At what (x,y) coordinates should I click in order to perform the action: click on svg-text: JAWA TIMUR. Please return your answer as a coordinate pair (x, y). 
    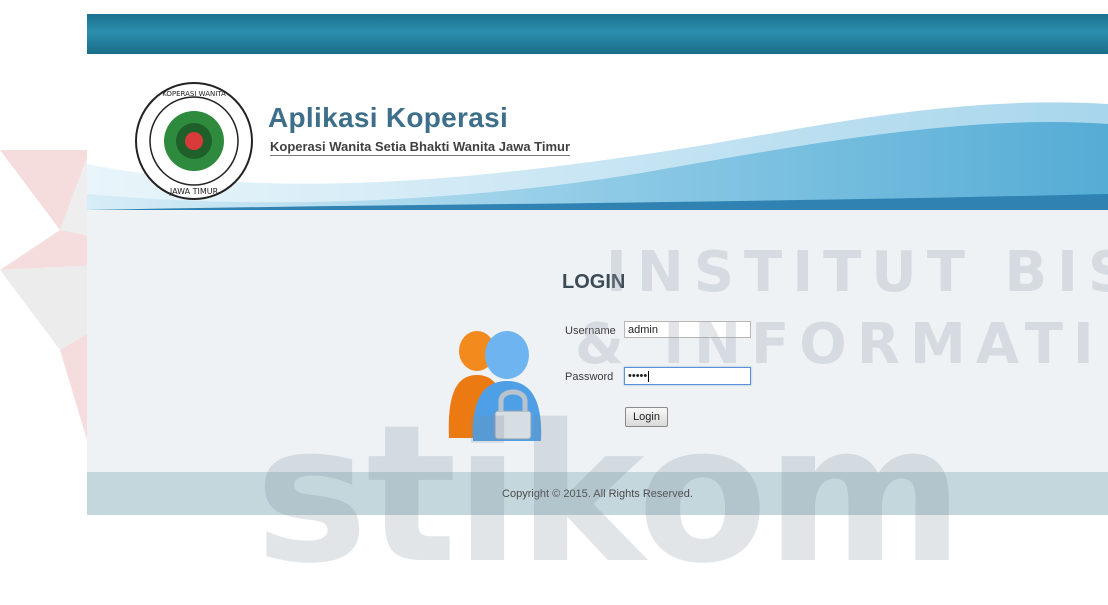
    Looking at the image, I should click on (194, 191).